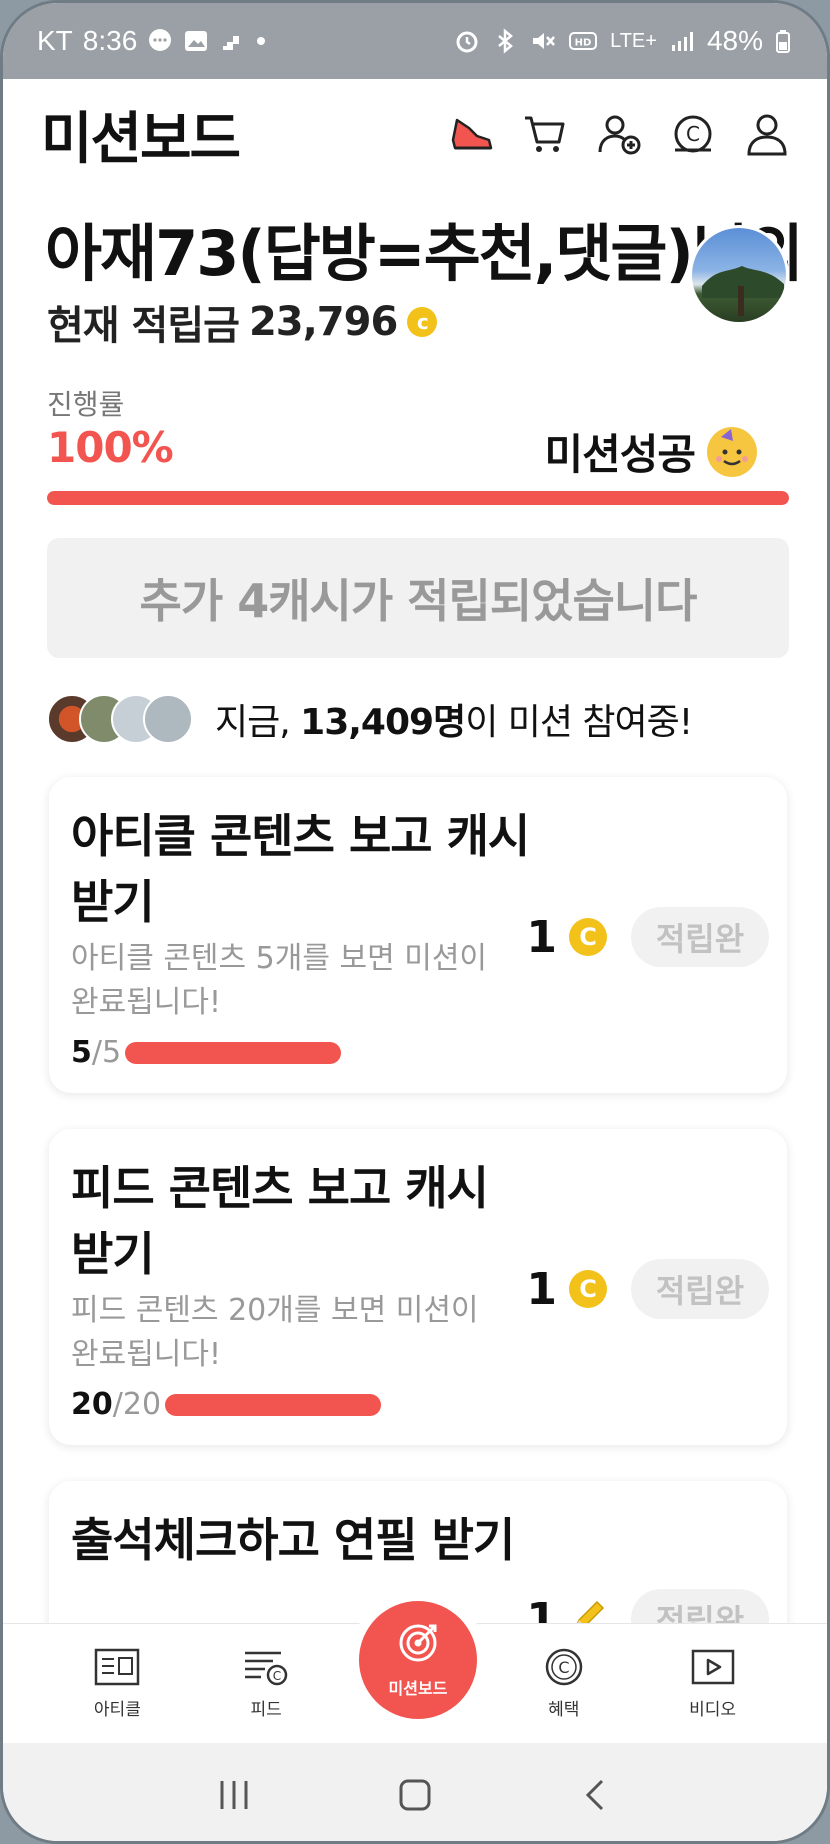 The height and width of the screenshot is (1844, 830). Describe the element at coordinates (280, 1221) in the screenshot. I see `mission-title: 피드 콘텐츠 보고 캐시 받기` at that location.